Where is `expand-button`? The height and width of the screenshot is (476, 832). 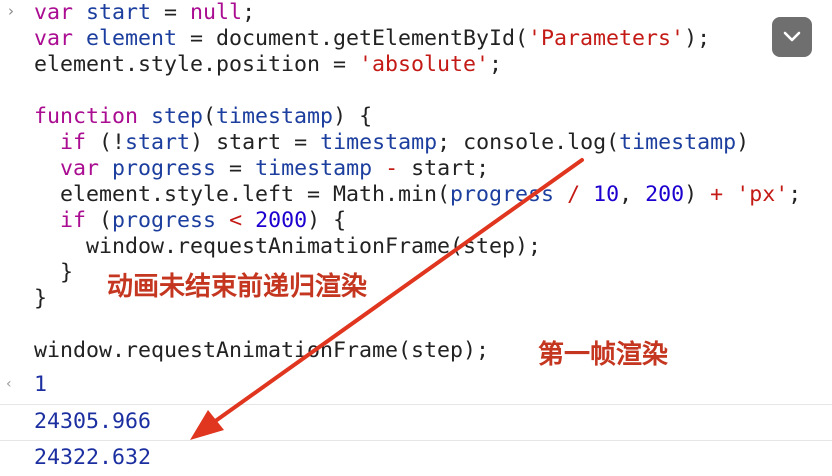
expand-button is located at coordinates (792, 37).